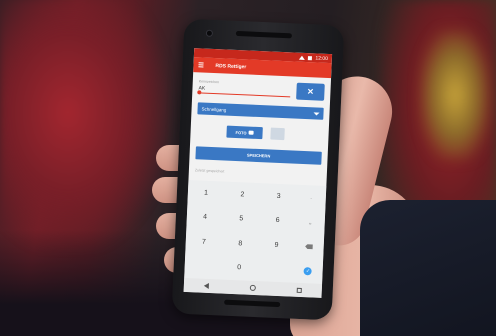  I want to click on speaker-grille-bottom, so click(252, 303).